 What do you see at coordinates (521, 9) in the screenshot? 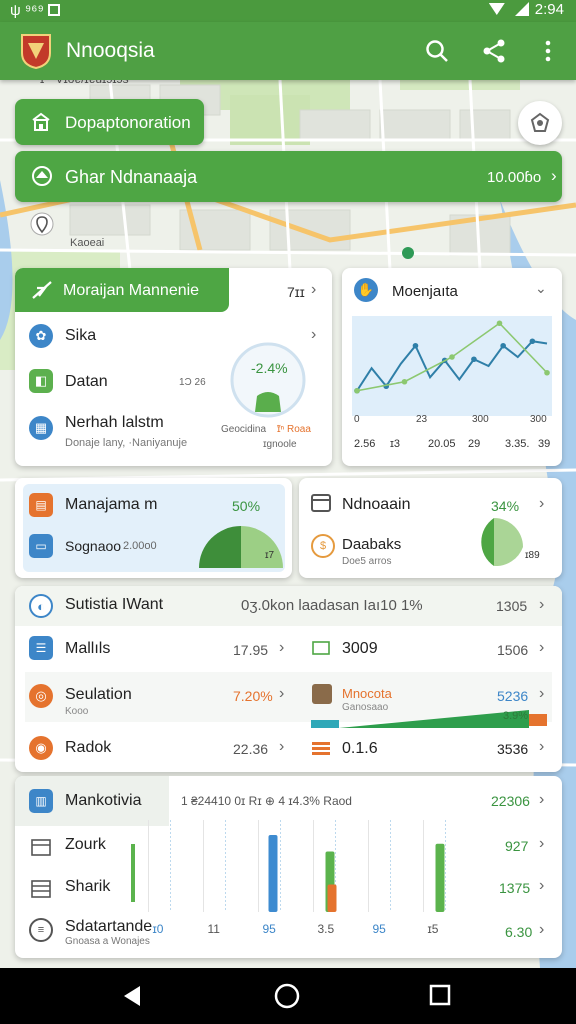
I see `signal-icon` at bounding box center [521, 9].